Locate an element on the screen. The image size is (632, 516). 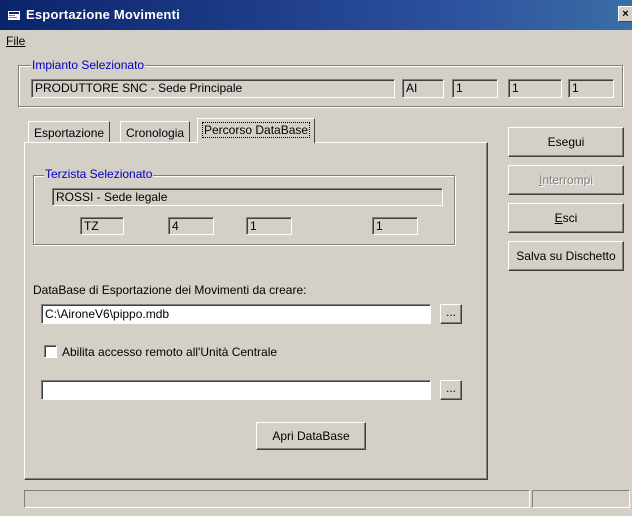
tab-cronologia: Cronologia is located at coordinates (155, 132).